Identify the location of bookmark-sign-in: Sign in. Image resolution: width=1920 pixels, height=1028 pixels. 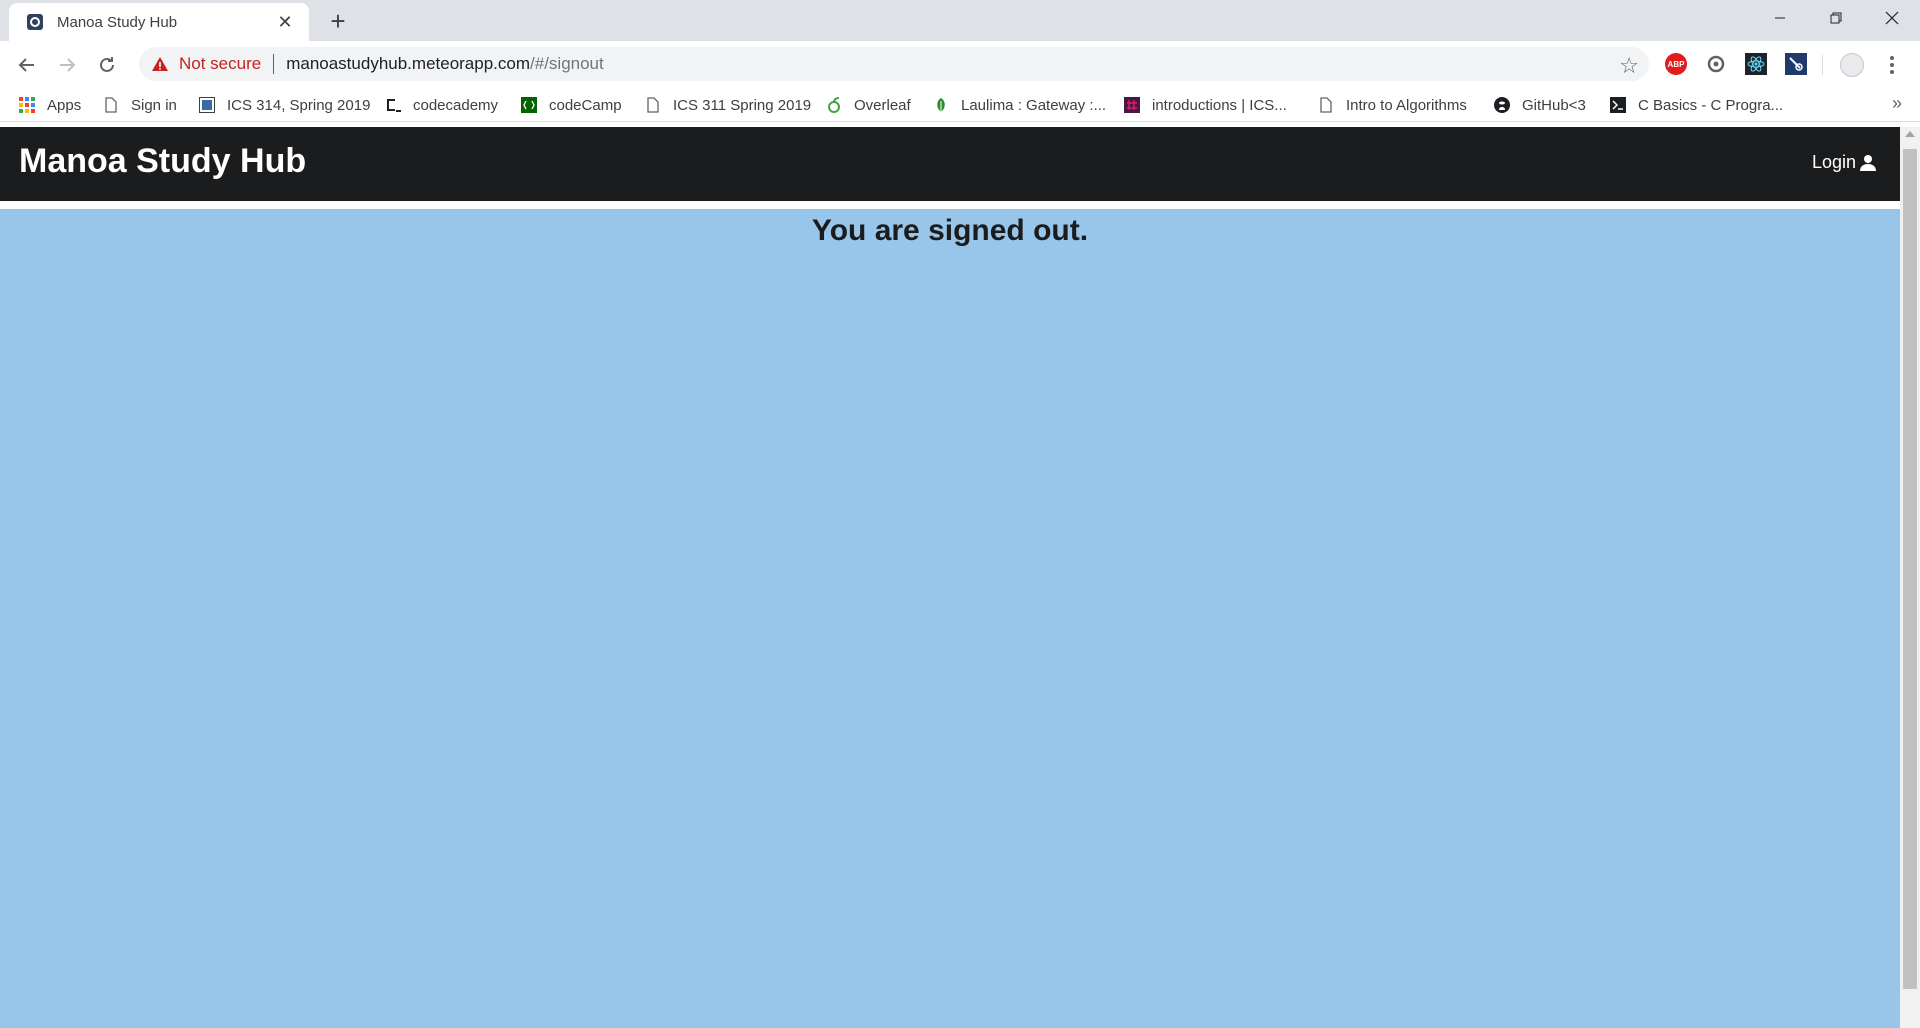
(140, 105).